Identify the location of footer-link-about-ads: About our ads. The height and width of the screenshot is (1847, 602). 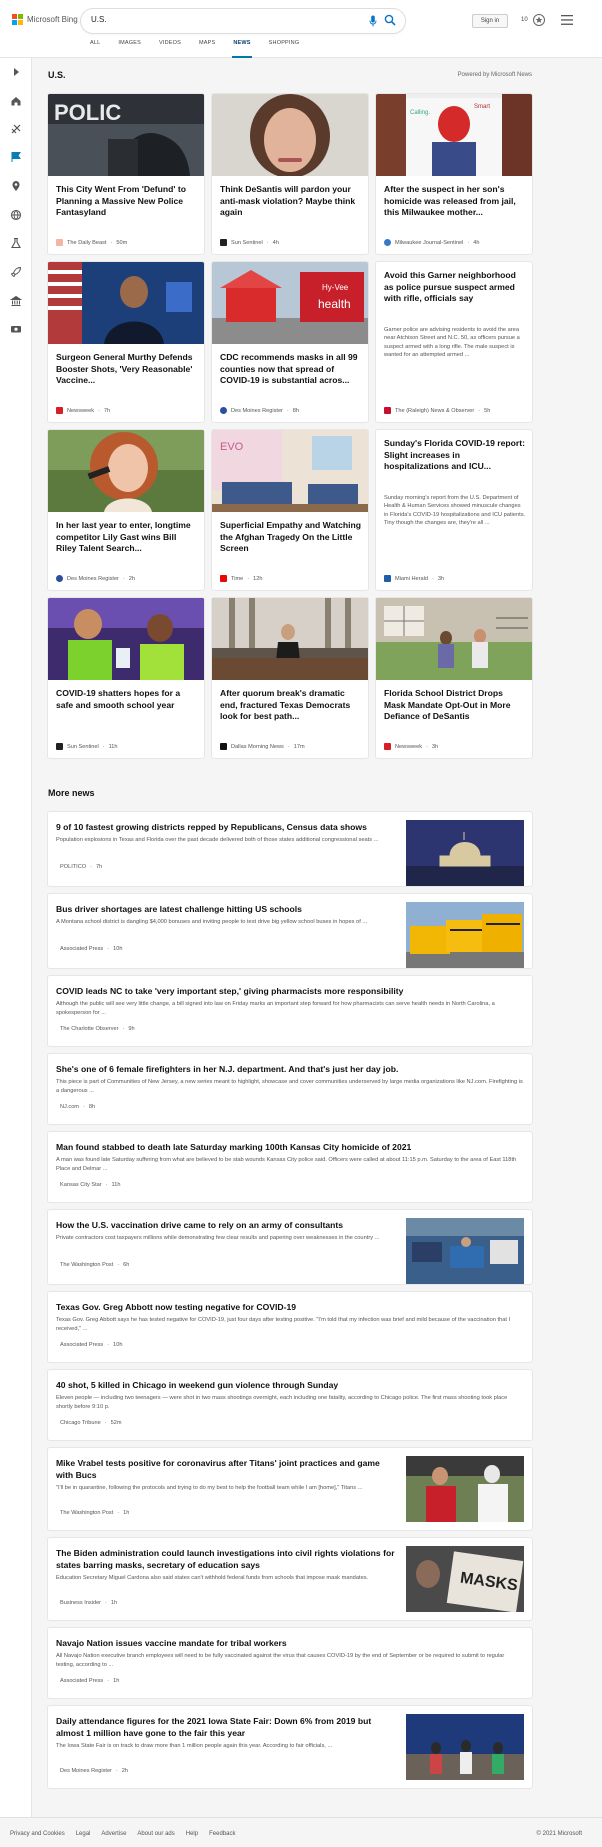
(155, 1834).